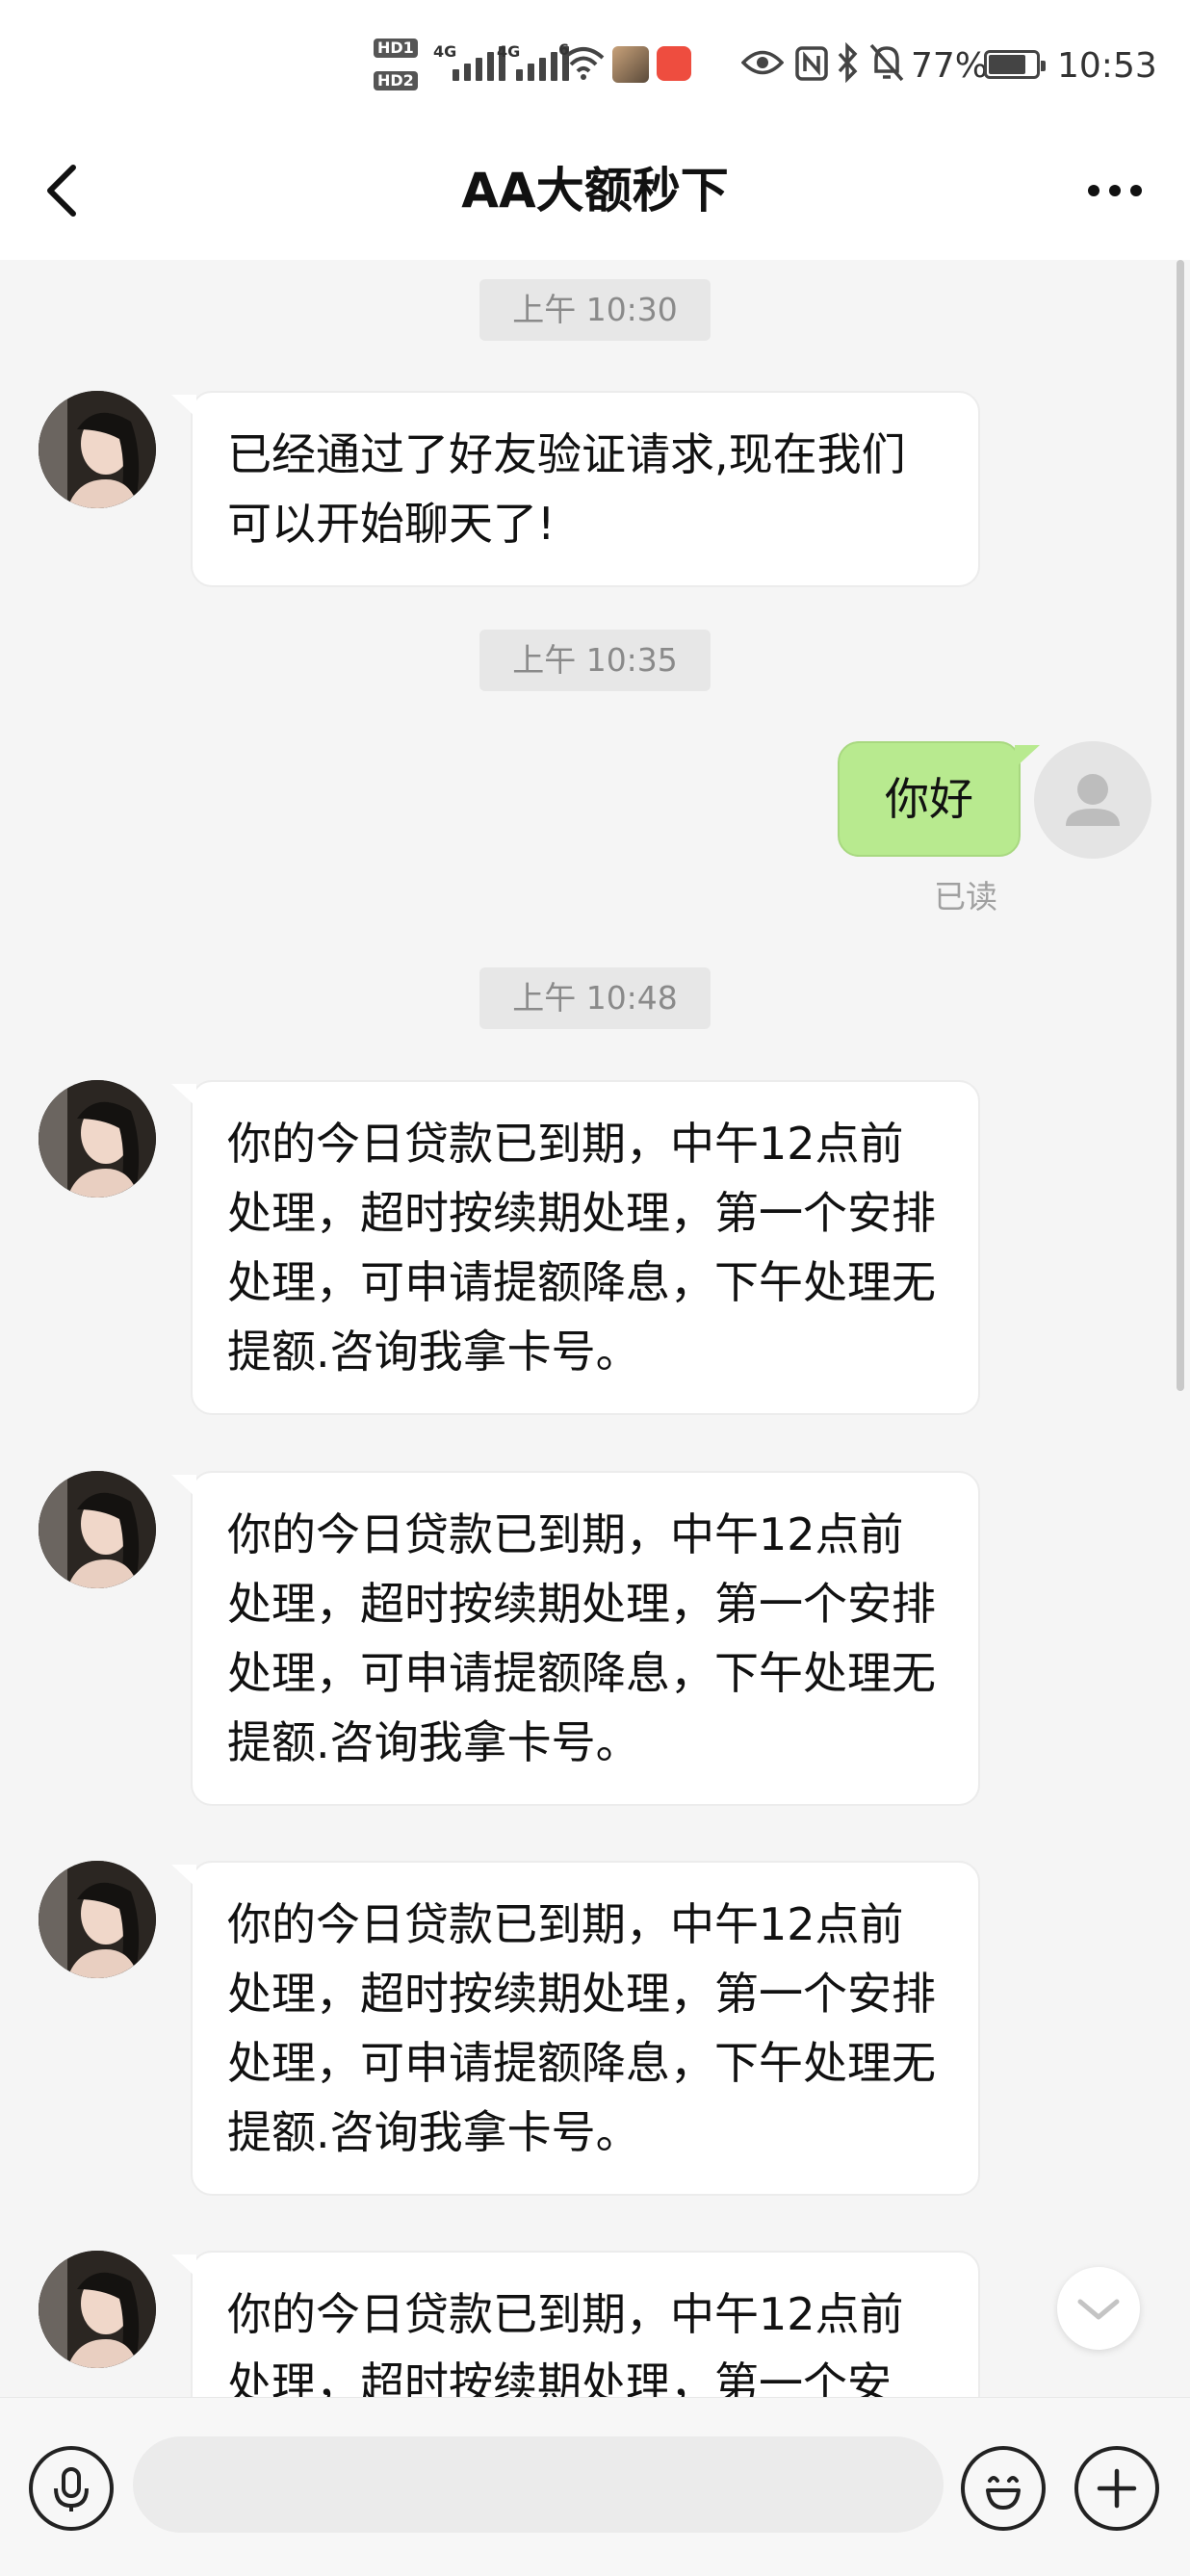 The height and width of the screenshot is (2576, 1190). What do you see at coordinates (1003, 2493) in the screenshot?
I see `smiley-icon` at bounding box center [1003, 2493].